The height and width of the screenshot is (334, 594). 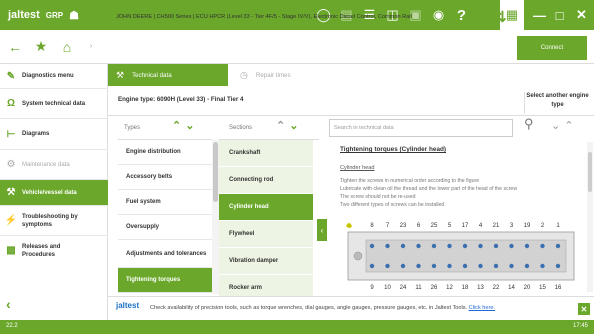 What do you see at coordinates (434, 226) in the screenshot?
I see `screw-number-top: 25` at bounding box center [434, 226].